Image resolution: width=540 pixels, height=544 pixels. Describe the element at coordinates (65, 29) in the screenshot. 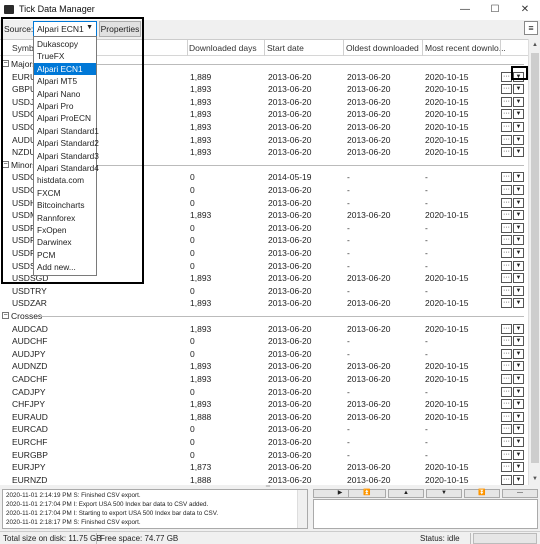

I see `source-select: Alpari ECN1 ▼` at that location.